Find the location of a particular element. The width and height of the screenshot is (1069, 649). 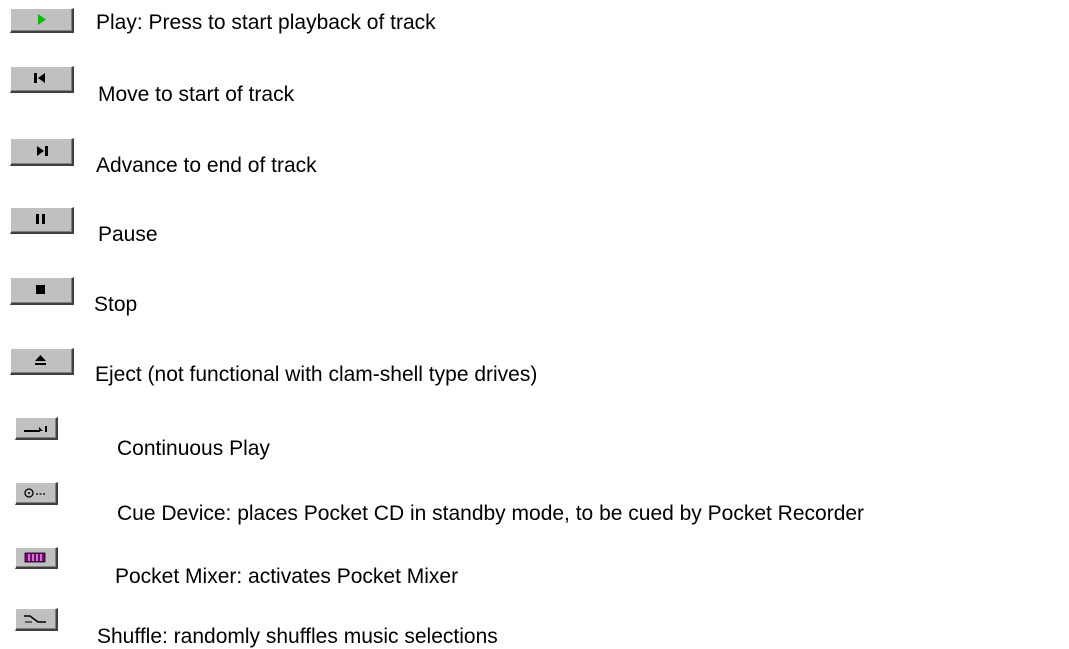

legend-row-skip-to-end: Advance to end of track is located at coordinates (534, 151).